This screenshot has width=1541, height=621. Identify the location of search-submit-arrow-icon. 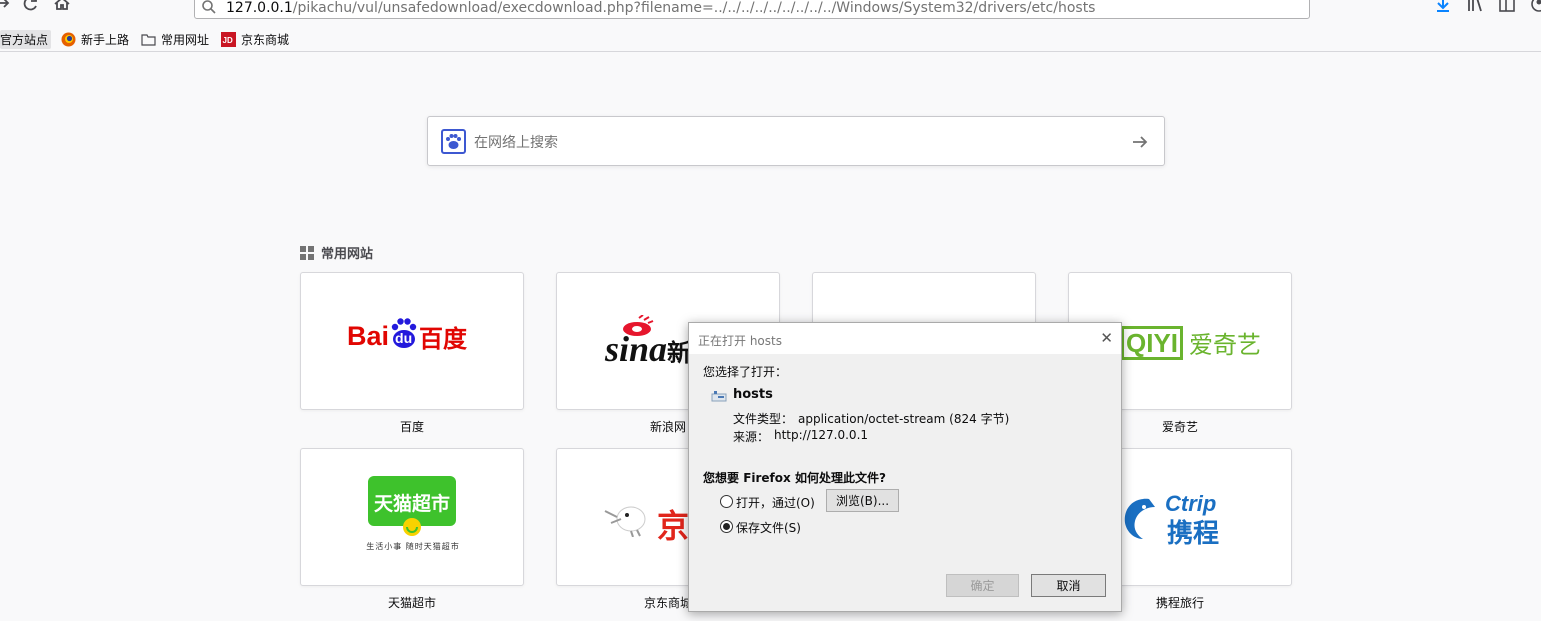
(1140, 142).